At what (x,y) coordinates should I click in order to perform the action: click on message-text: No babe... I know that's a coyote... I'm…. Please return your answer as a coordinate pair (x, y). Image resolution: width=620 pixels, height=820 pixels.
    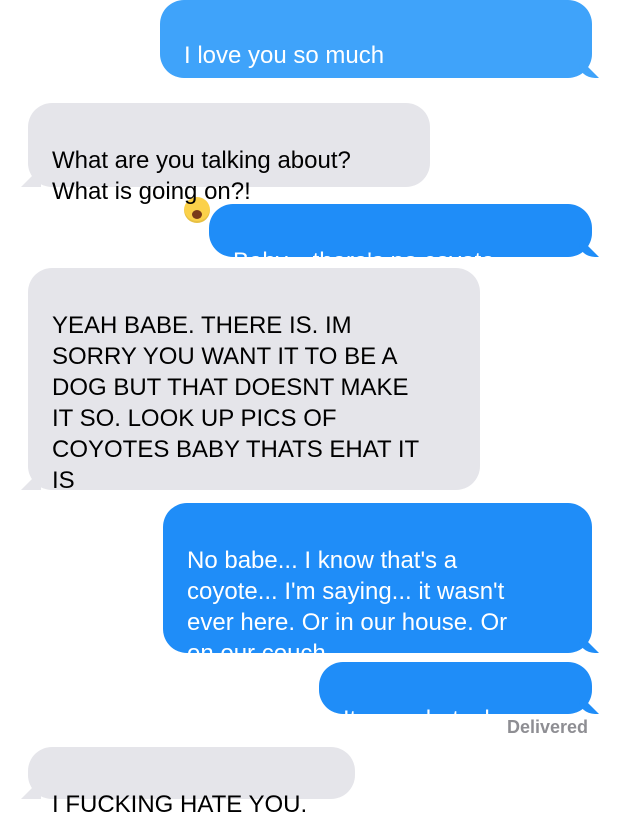
    Looking at the image, I should click on (347, 607).